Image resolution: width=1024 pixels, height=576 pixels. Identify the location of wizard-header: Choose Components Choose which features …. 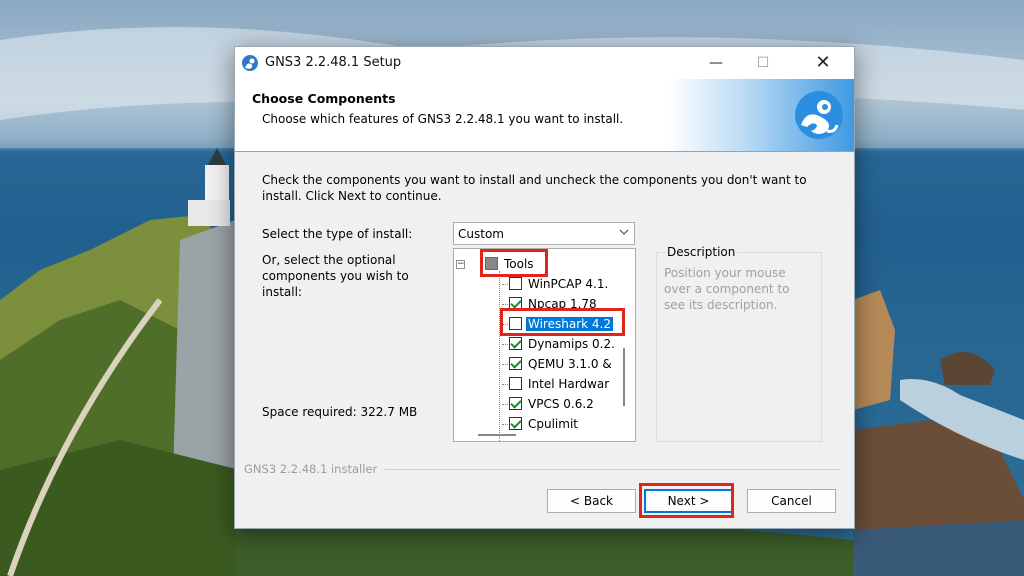
(544, 115).